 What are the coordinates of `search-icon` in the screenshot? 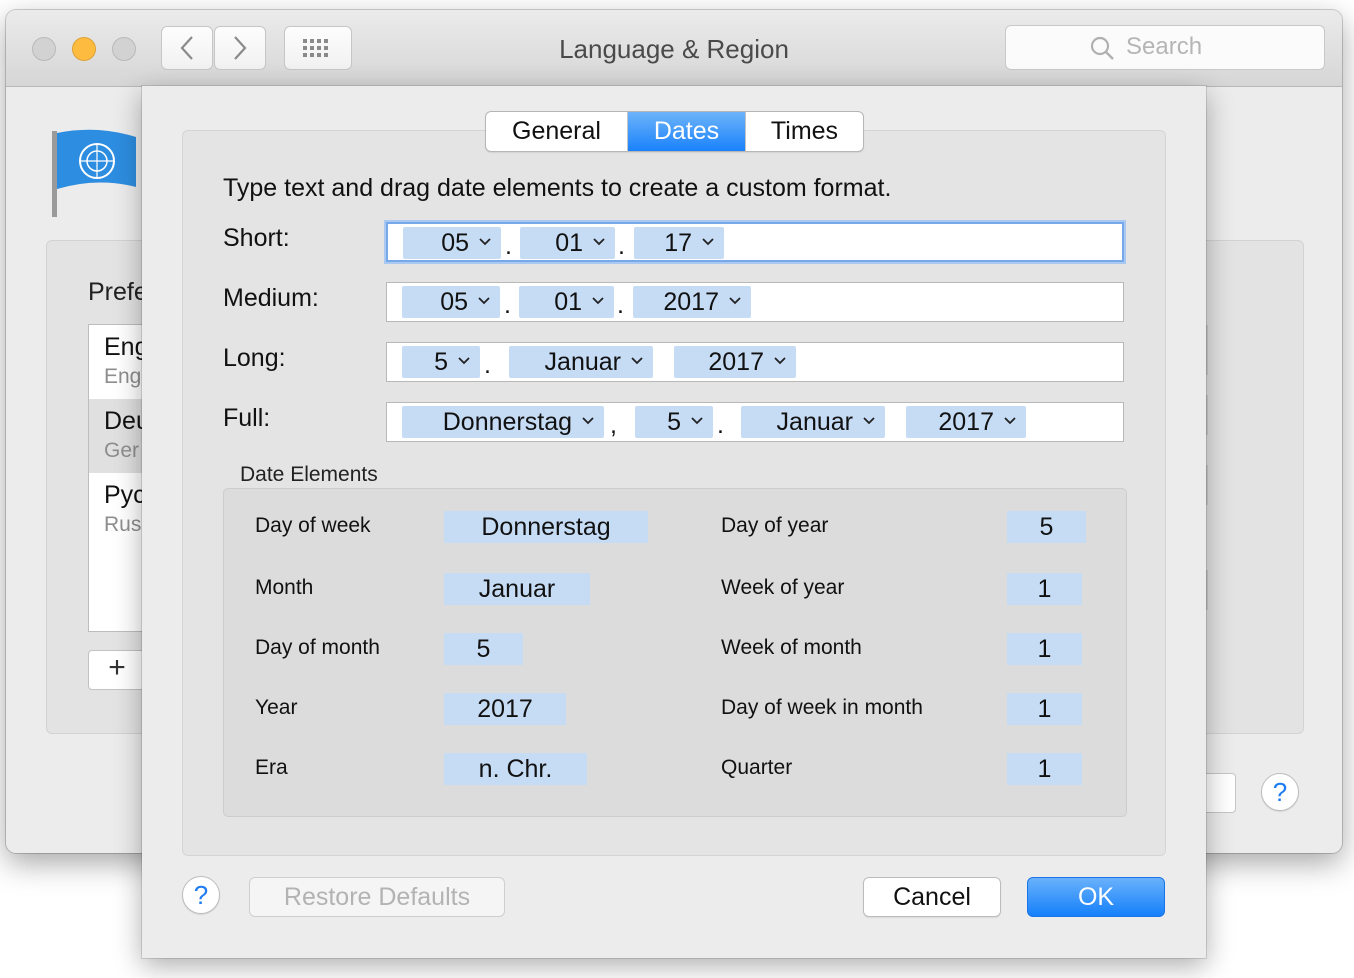 It's located at (1102, 48).